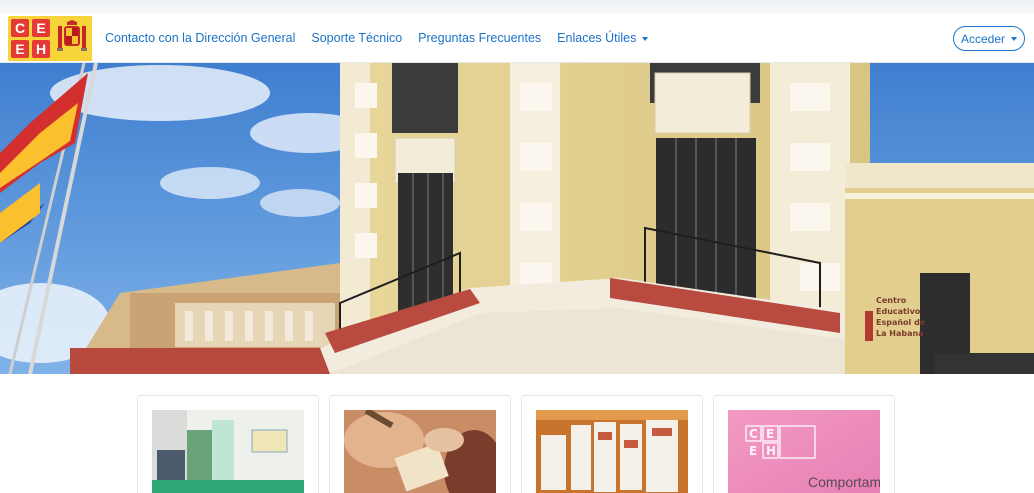 This screenshot has height=493, width=1034. I want to click on card-classroom, so click(228, 444).